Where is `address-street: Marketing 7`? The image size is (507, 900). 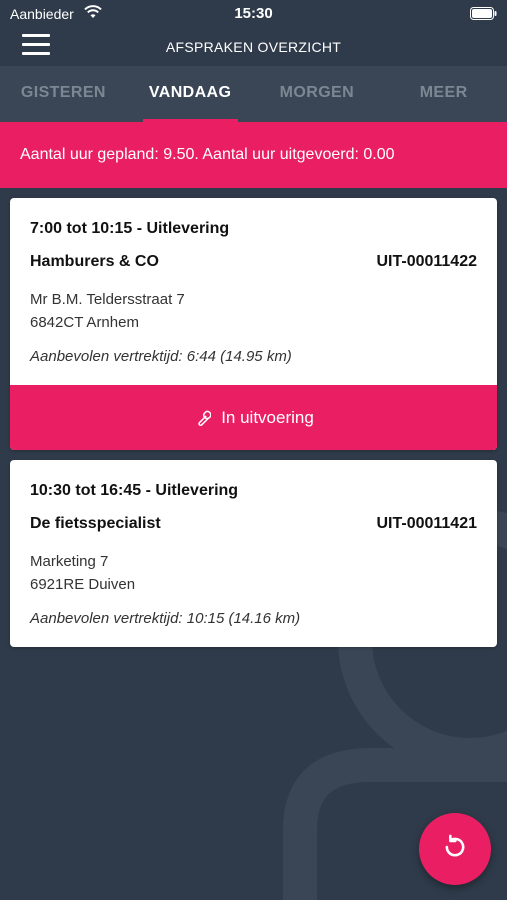
address-street: Marketing 7 is located at coordinates (69, 561).